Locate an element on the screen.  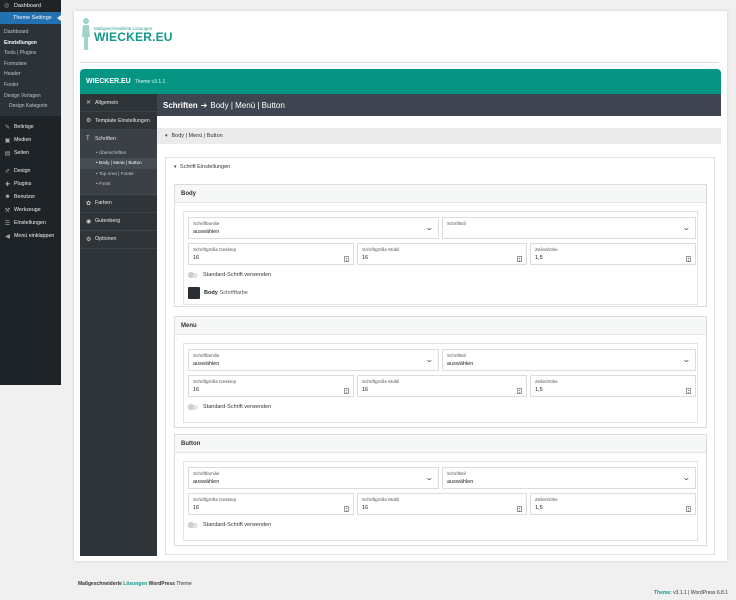
nav-label: Optionen is located at coordinates (106, 239).